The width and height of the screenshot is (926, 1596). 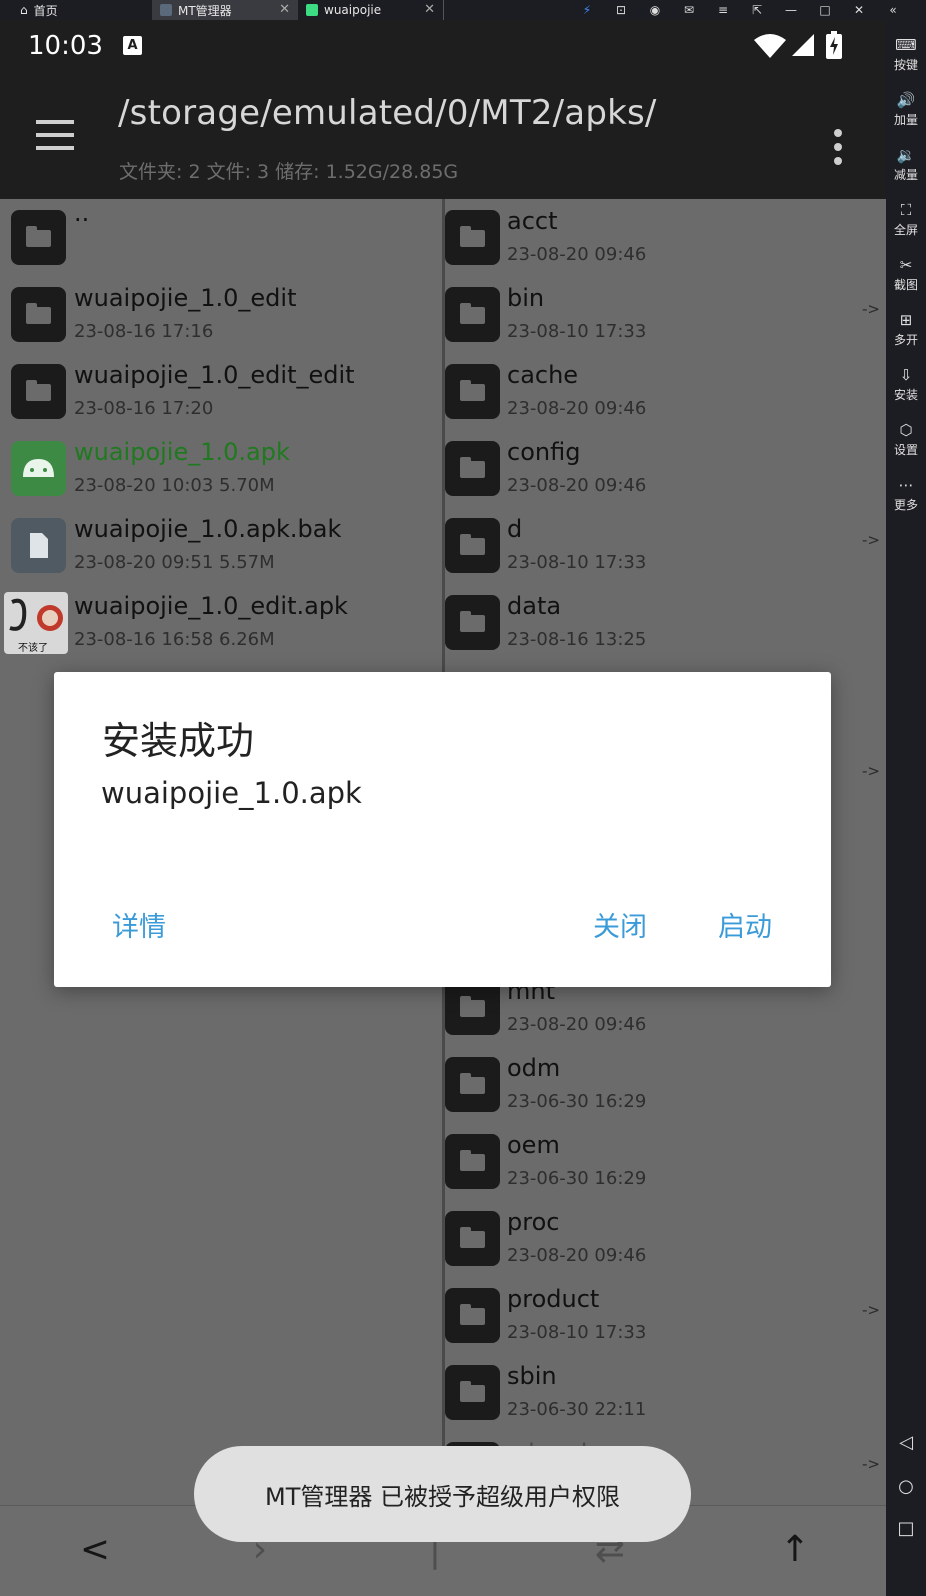 I want to click on list-item: wuaipojie_1.0_edit_edit 23-08-16 17:20, so click(x=221, y=394).